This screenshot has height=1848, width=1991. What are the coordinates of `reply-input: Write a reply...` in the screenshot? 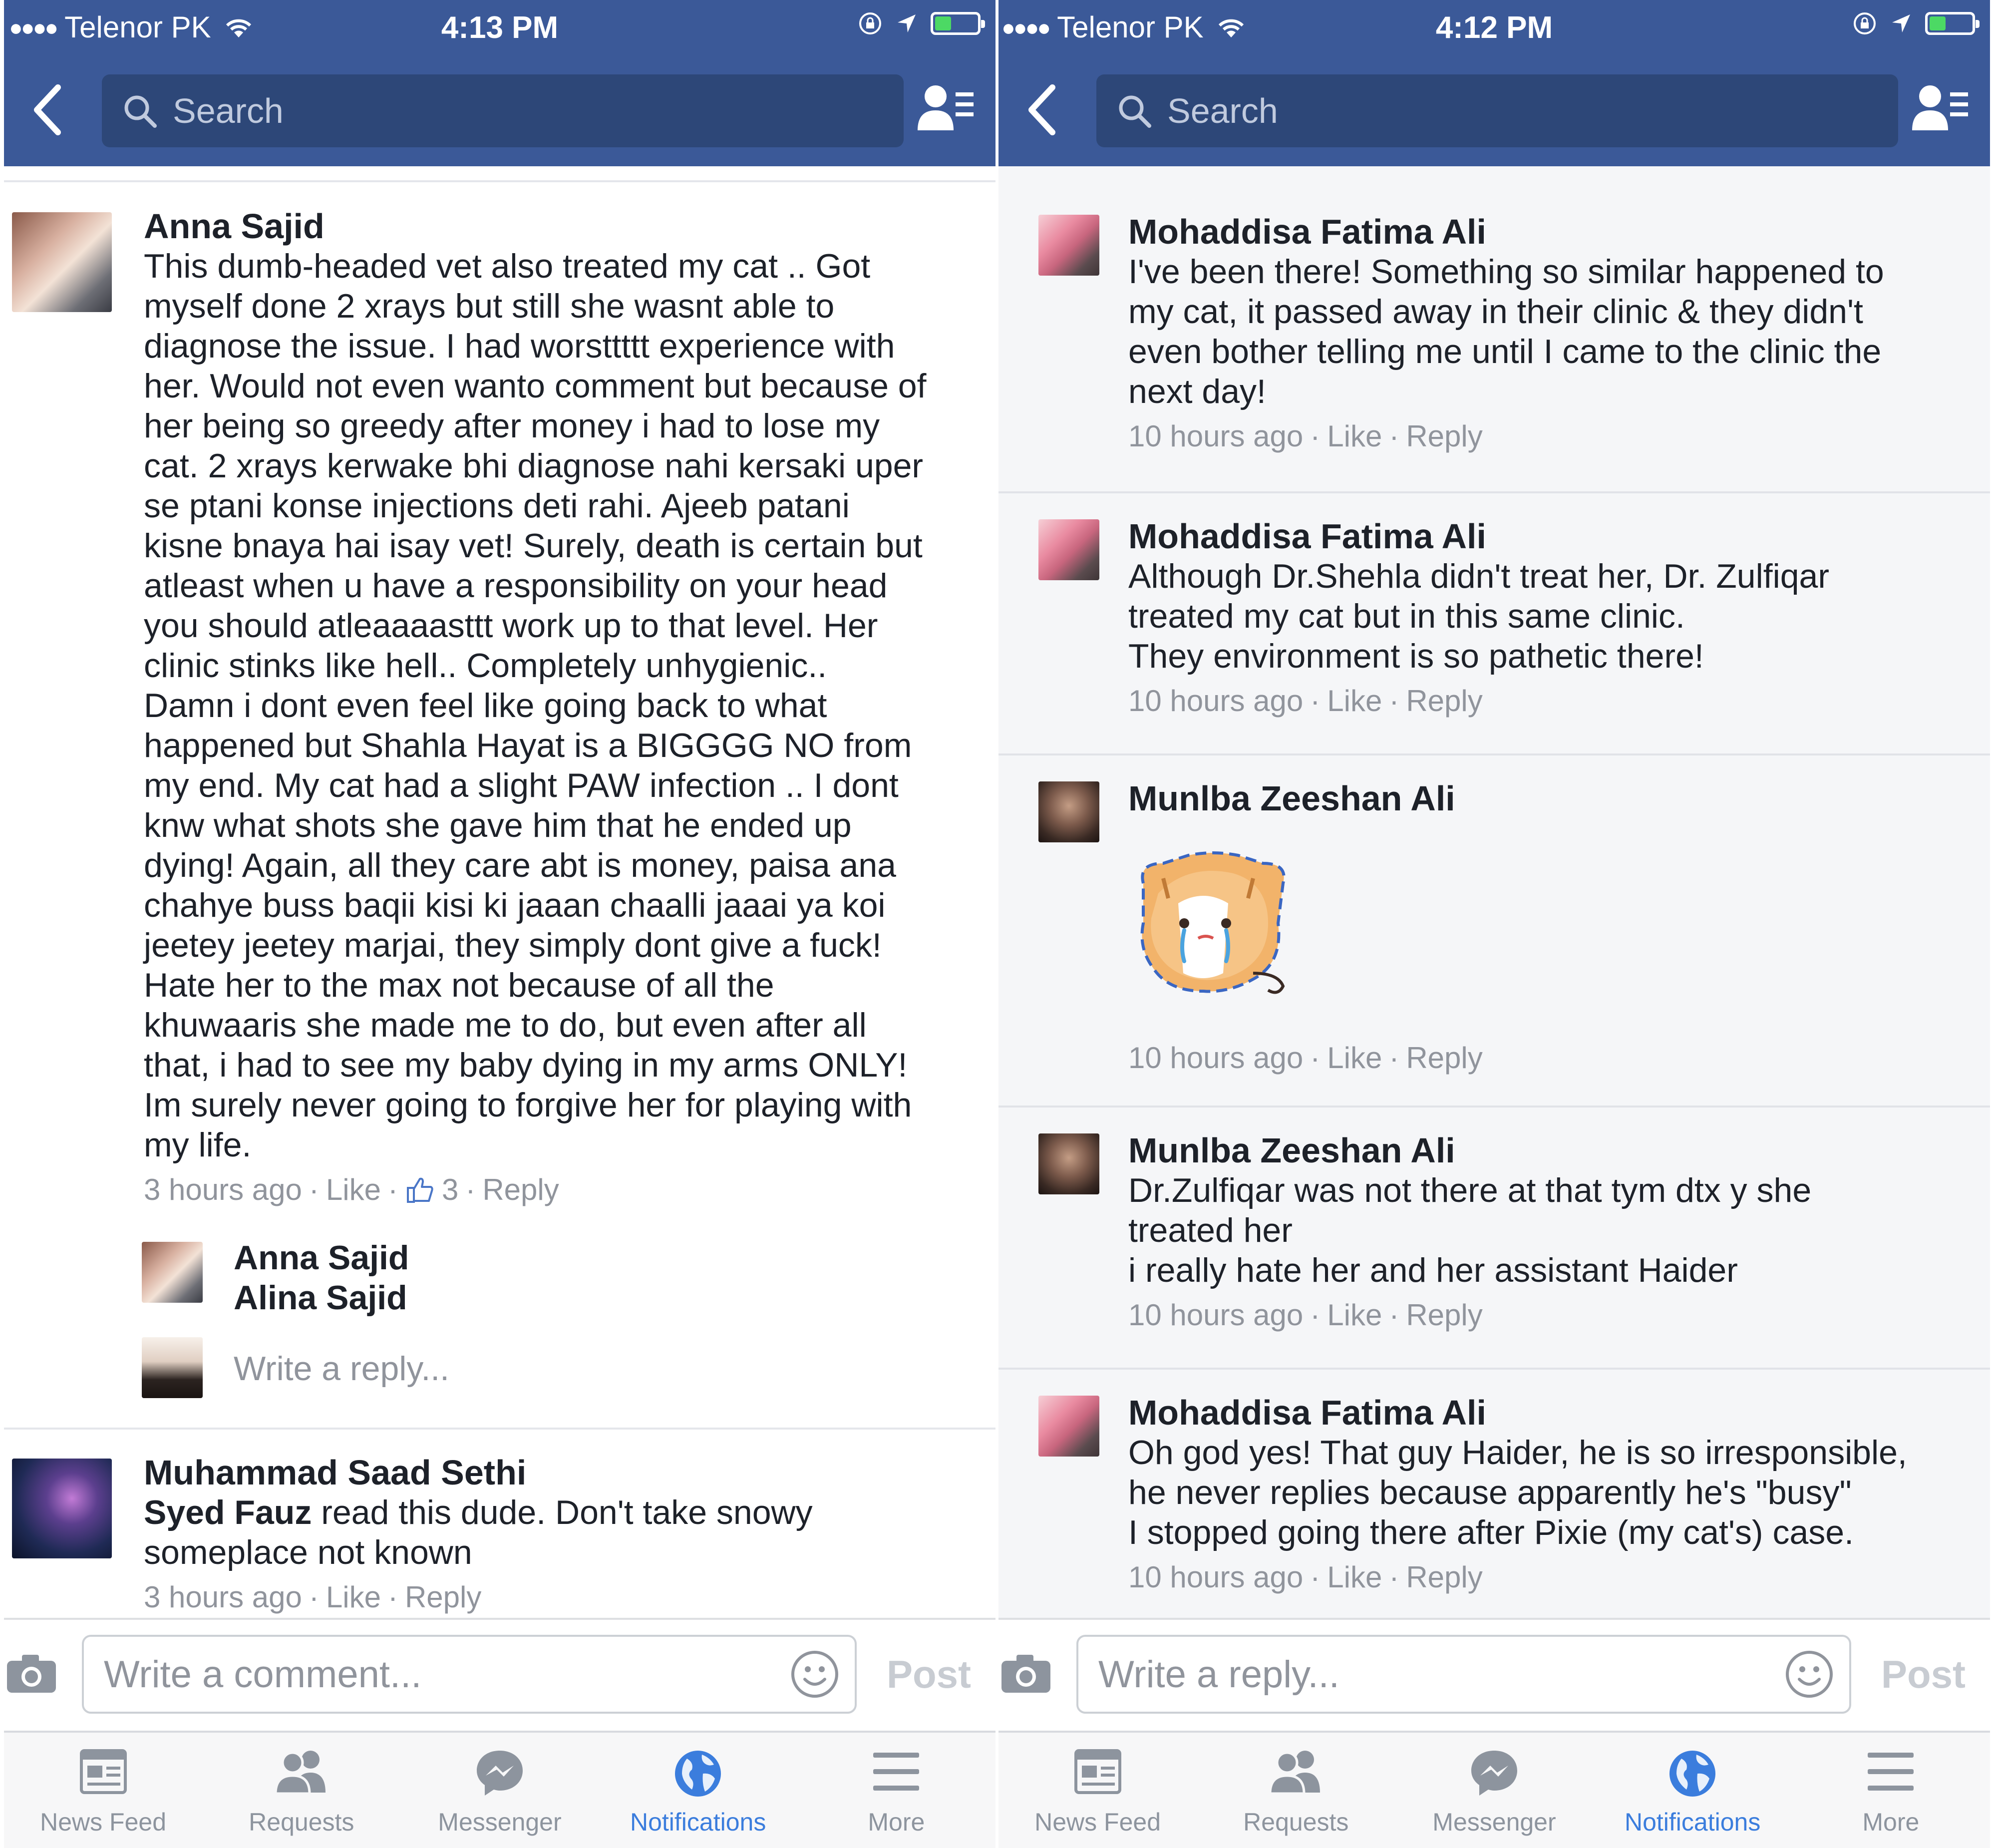 It's located at (1464, 1674).